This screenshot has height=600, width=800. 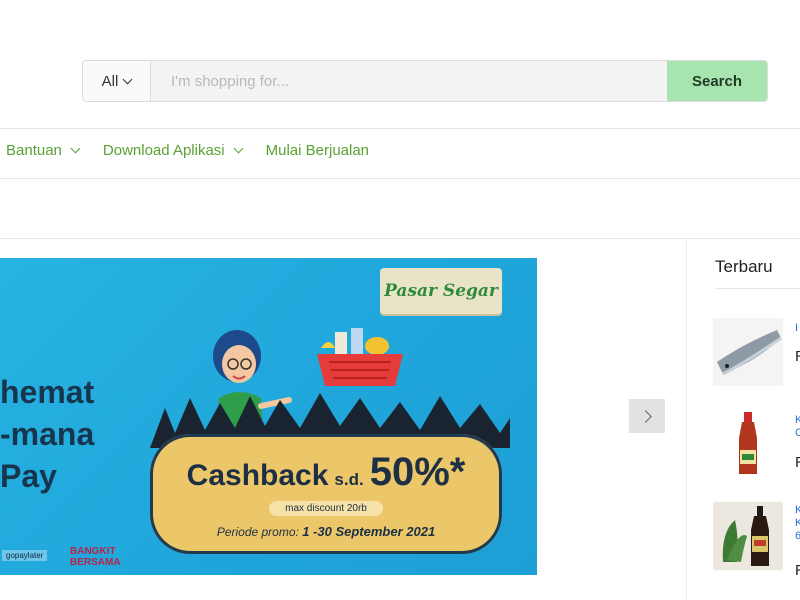 I want to click on product-link-line: I, so click(x=797, y=328).